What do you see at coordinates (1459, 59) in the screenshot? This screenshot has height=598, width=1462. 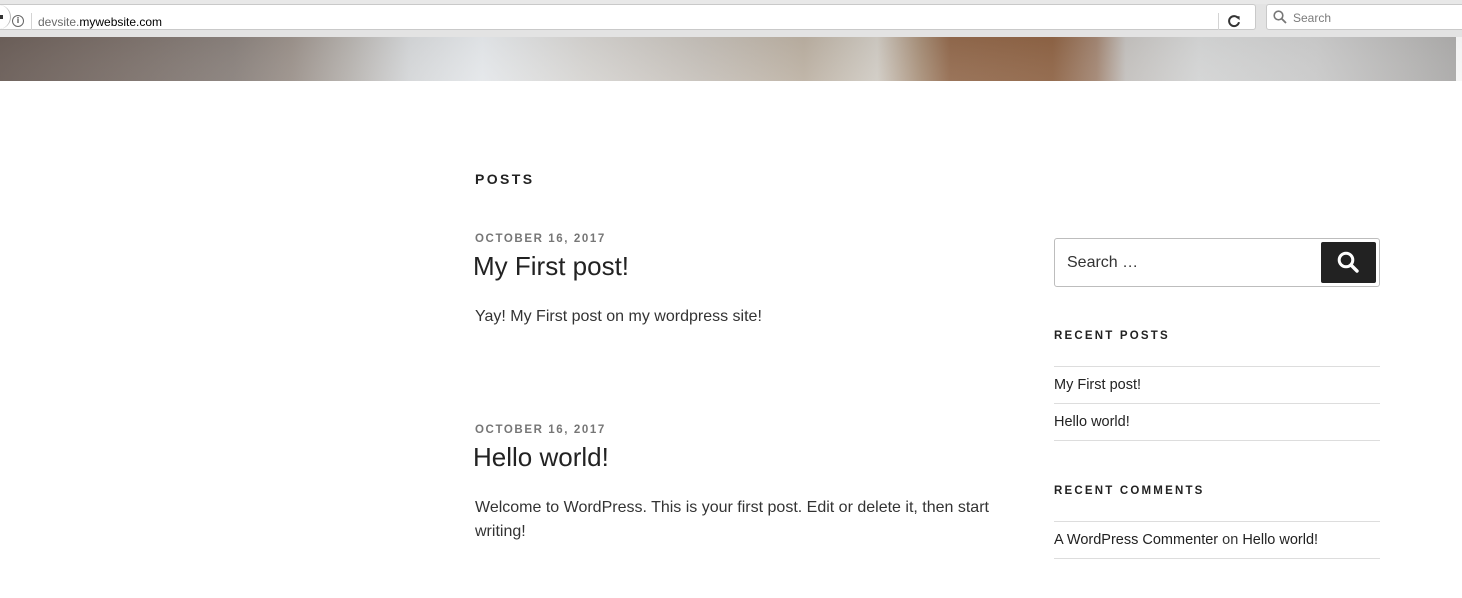 I see `header-image-edge` at bounding box center [1459, 59].